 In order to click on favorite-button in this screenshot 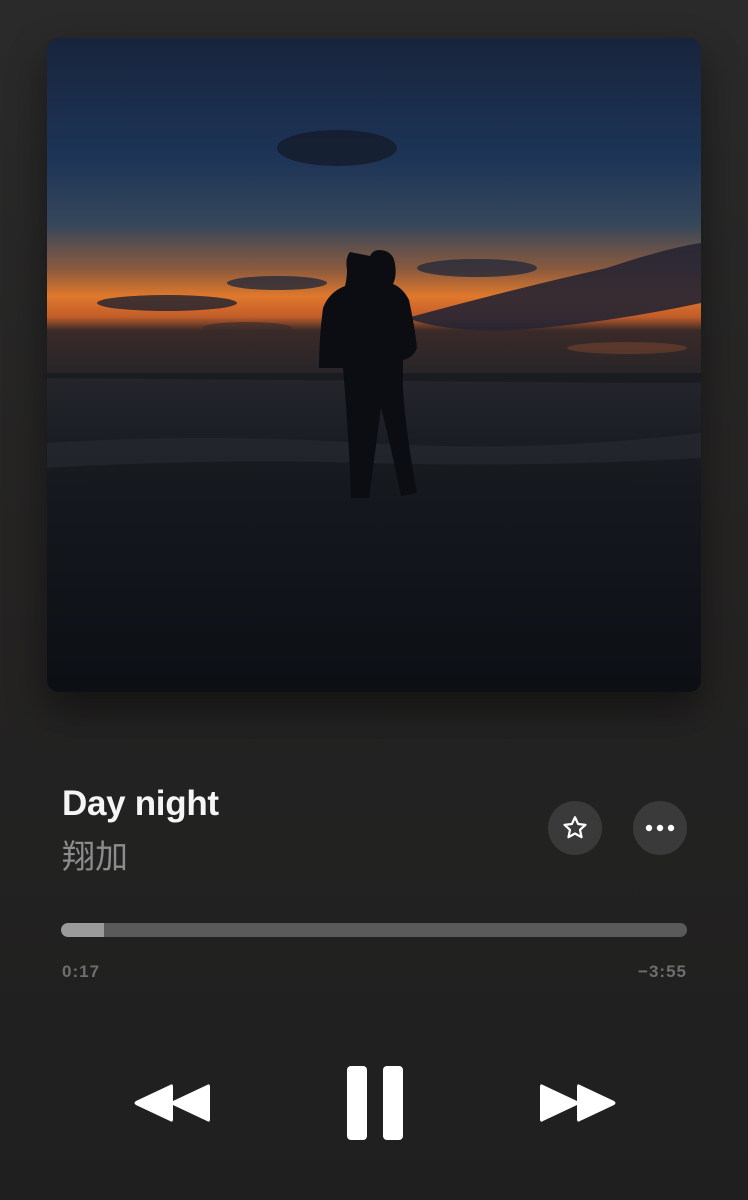, I will do `click(575, 828)`.